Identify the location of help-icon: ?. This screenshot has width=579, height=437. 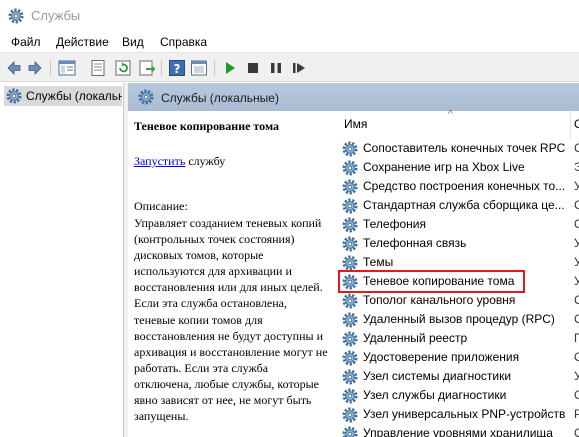
(177, 68).